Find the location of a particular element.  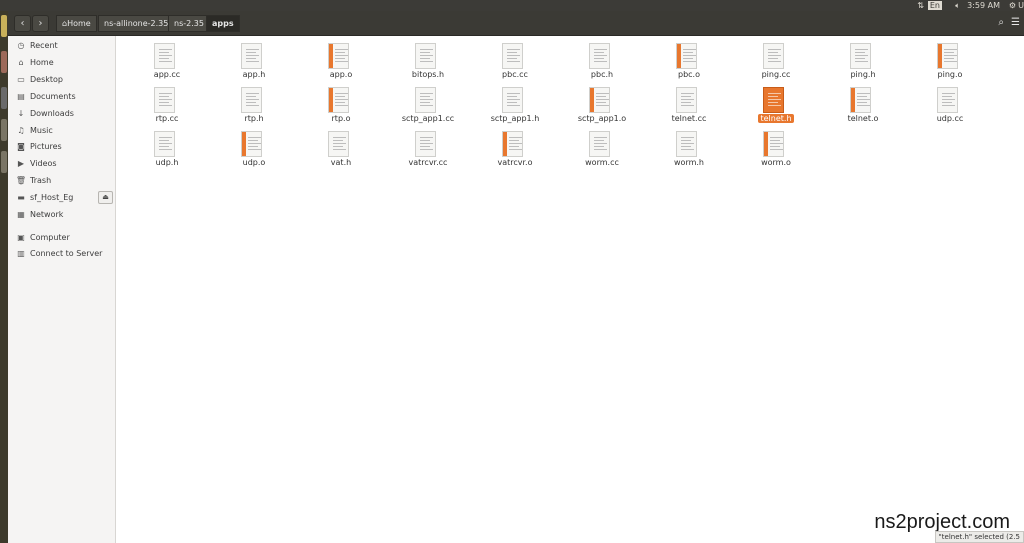

file-item: ping.h is located at coordinates (863, 60).